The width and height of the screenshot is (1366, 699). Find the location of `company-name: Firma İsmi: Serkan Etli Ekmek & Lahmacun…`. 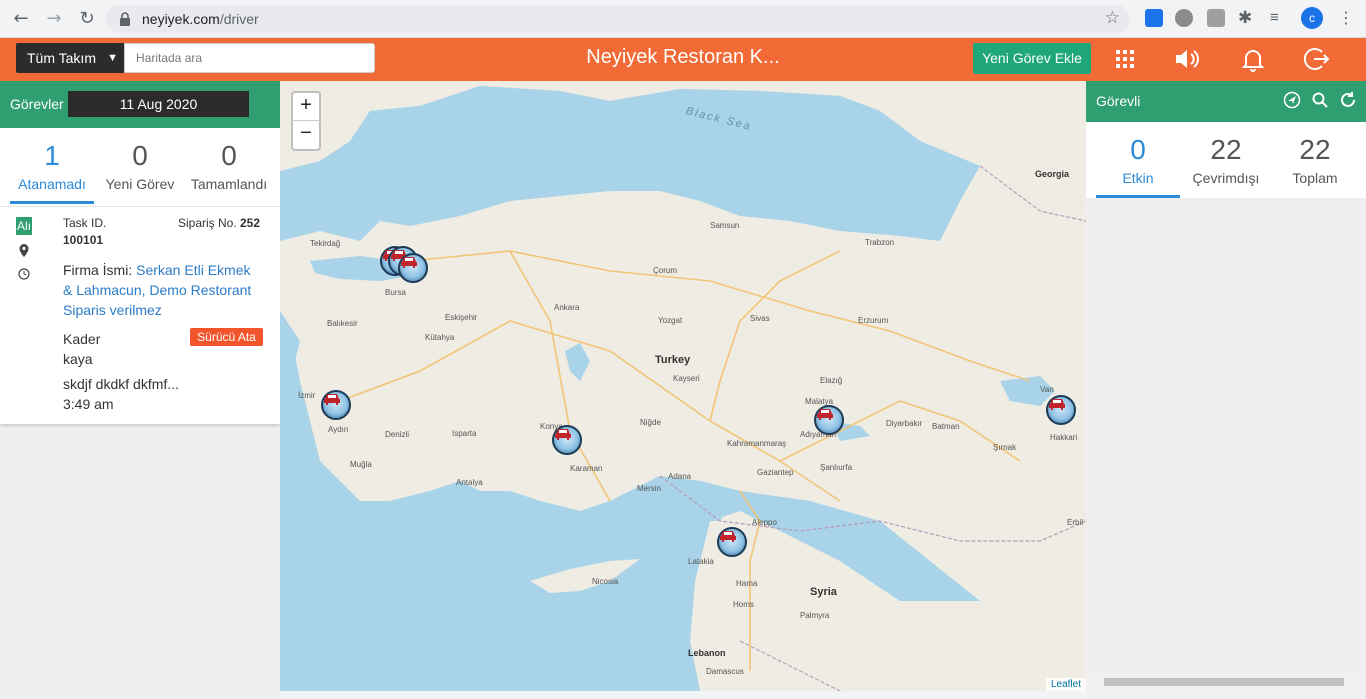

company-name: Firma İsmi: Serkan Etli Ekmek & Lahmacun… is located at coordinates (163, 290).